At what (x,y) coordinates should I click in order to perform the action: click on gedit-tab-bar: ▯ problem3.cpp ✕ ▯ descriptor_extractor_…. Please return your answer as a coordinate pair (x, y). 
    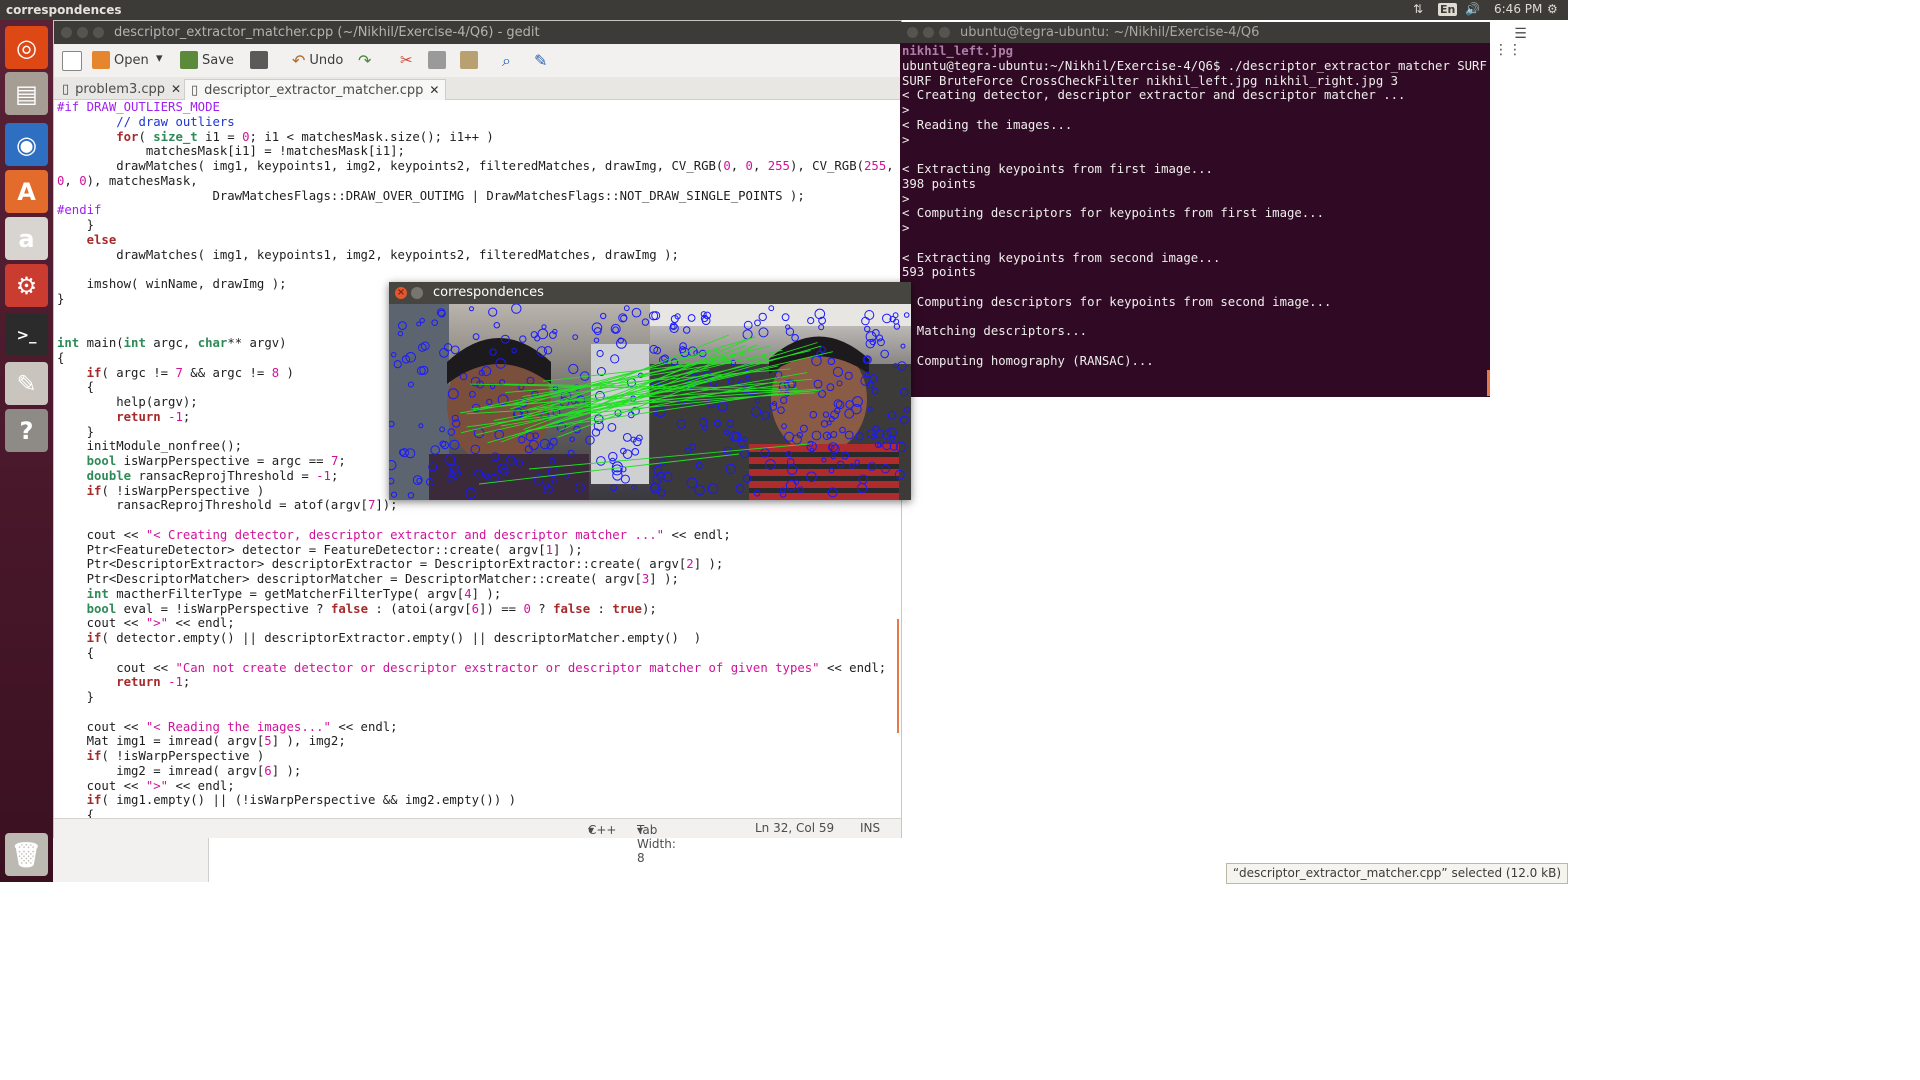
    Looking at the image, I should click on (477, 88).